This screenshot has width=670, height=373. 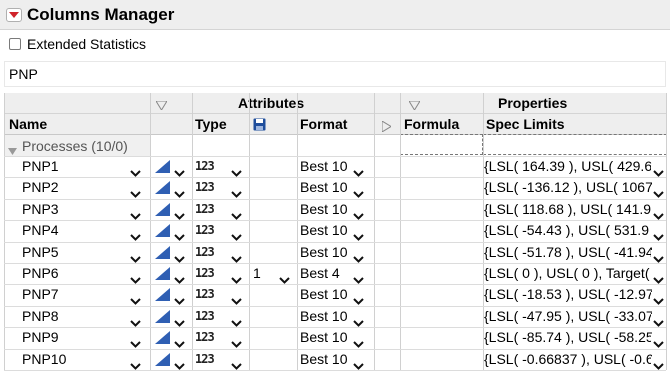 What do you see at coordinates (101, 14) in the screenshot?
I see `page-title: Columns Manager` at bounding box center [101, 14].